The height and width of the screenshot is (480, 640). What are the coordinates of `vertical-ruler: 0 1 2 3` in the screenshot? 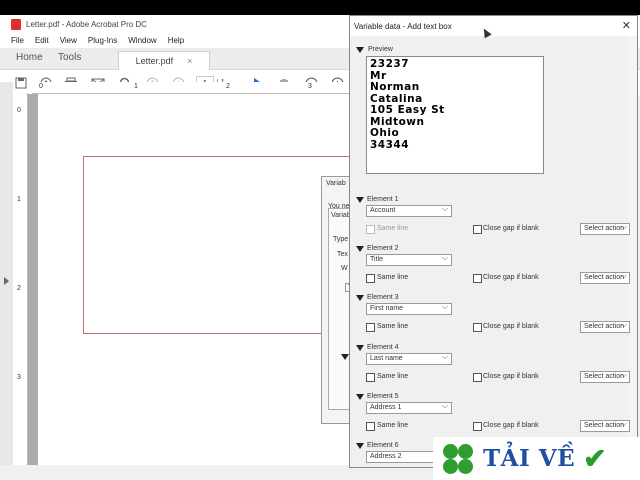 It's located at (20, 279).